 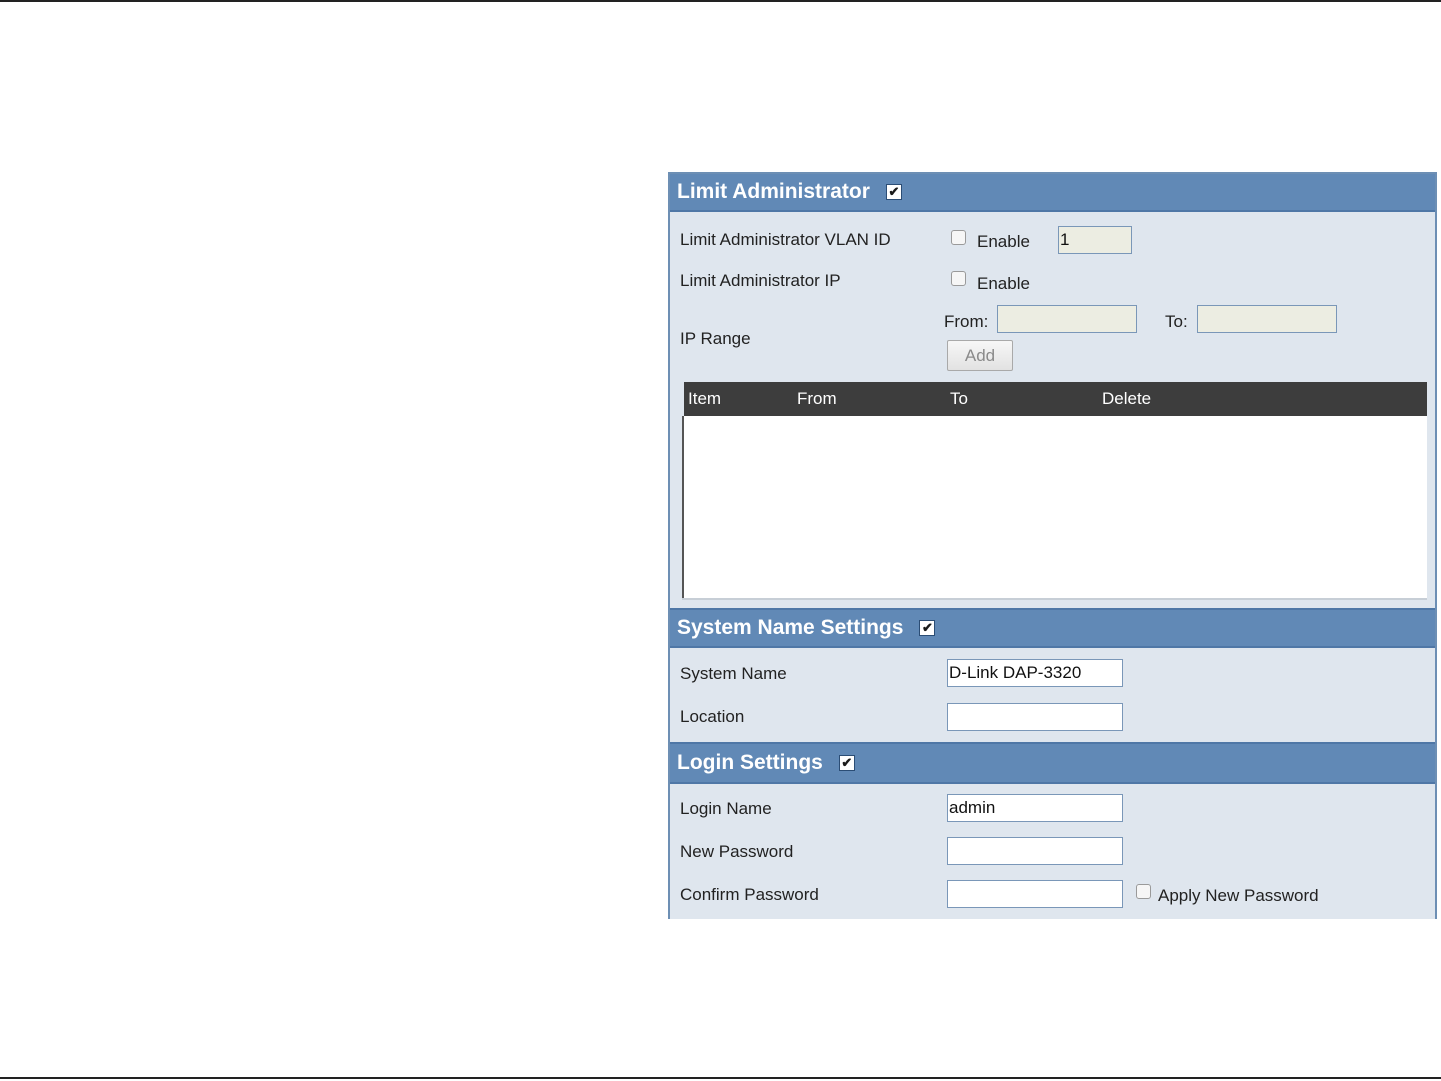 I want to click on table-bottom-border, so click(x=1054, y=599).